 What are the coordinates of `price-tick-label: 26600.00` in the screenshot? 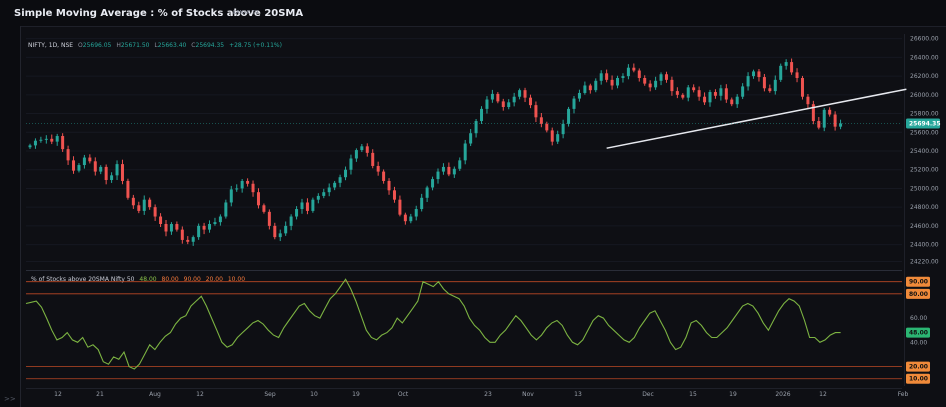 It's located at (924, 39).